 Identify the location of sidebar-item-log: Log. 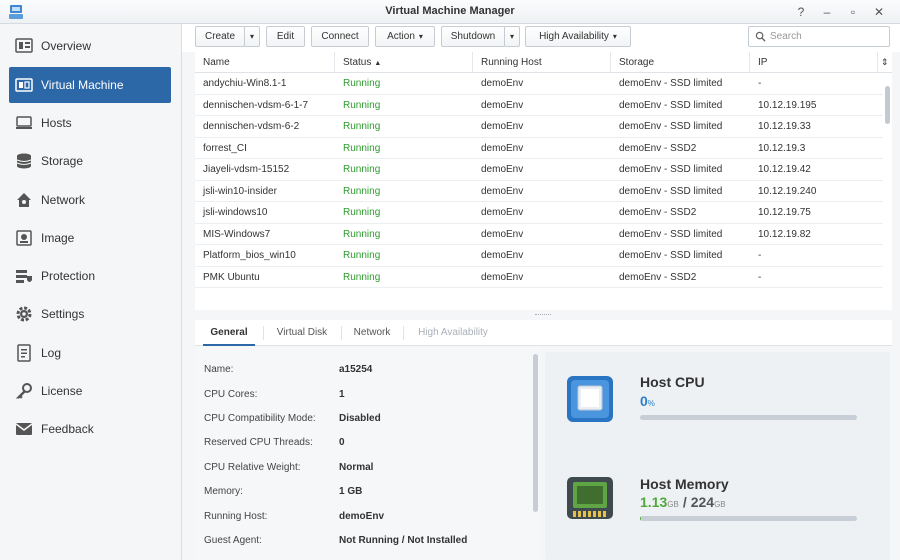
(90, 353).